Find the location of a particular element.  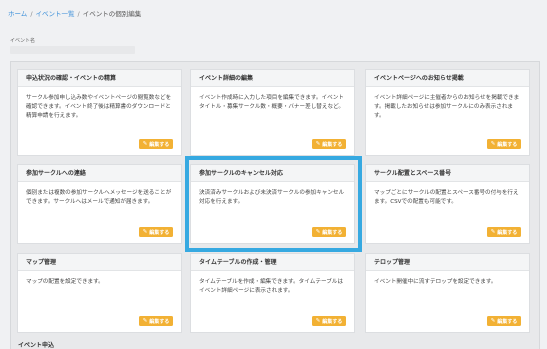

card-title: イベントページへのお知らせ掲載 is located at coordinates (447, 78).